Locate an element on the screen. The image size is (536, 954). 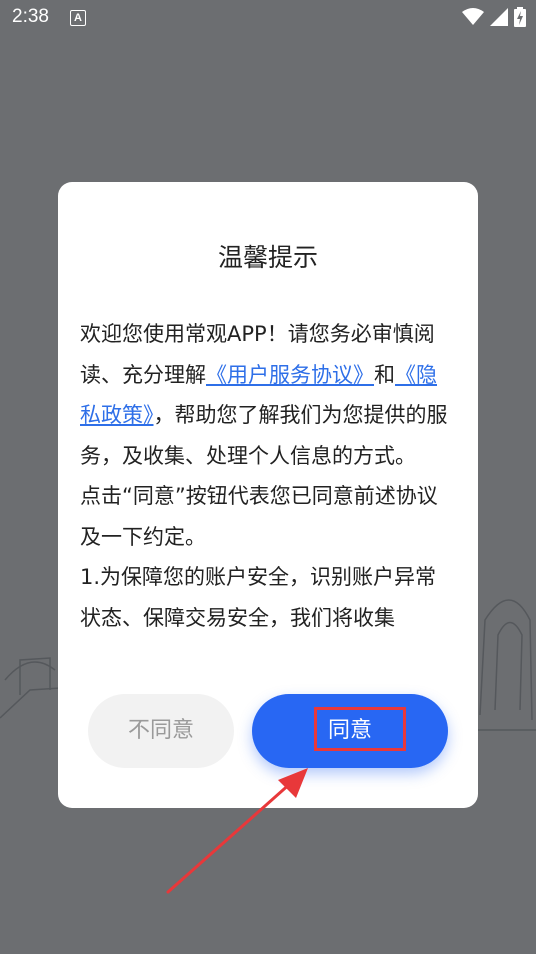
annotation-arrow-icon is located at coordinates (237, 831).